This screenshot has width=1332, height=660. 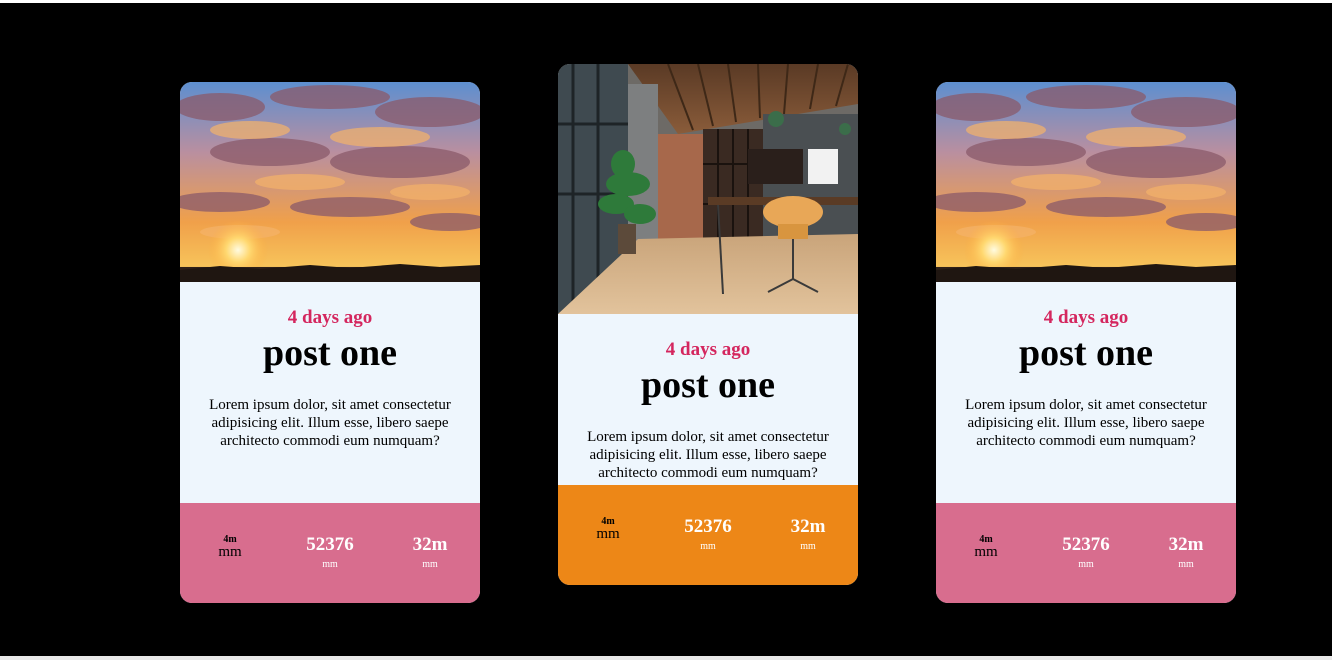 I want to click on office-interior-photo, so click(x=708, y=189).